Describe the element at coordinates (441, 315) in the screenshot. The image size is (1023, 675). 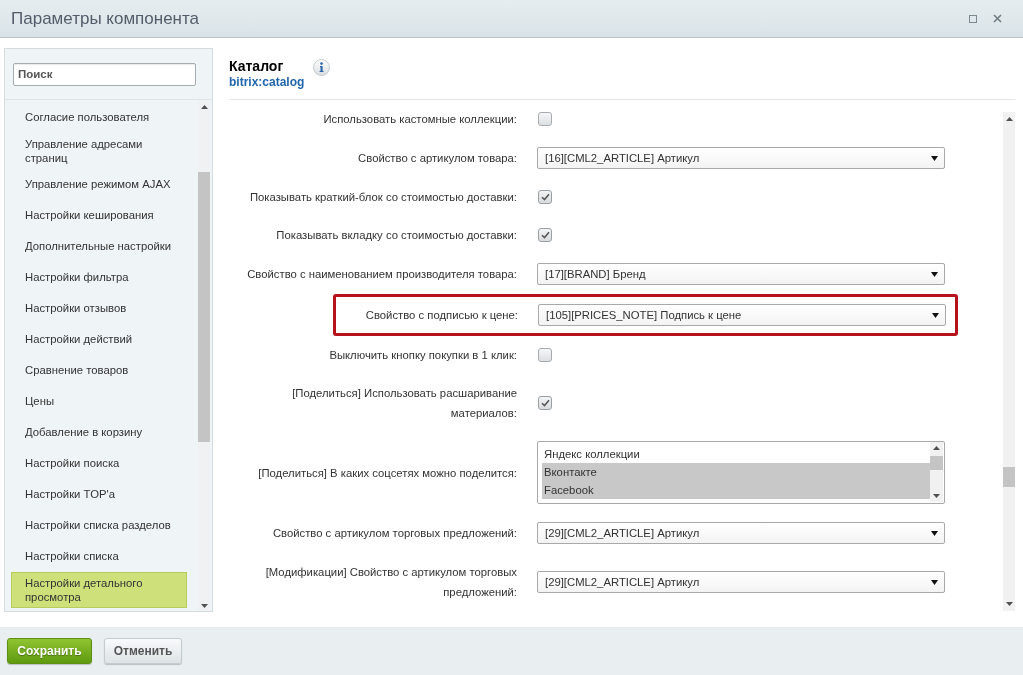
I see `field-label: Свойство с подписью к цене:` at that location.